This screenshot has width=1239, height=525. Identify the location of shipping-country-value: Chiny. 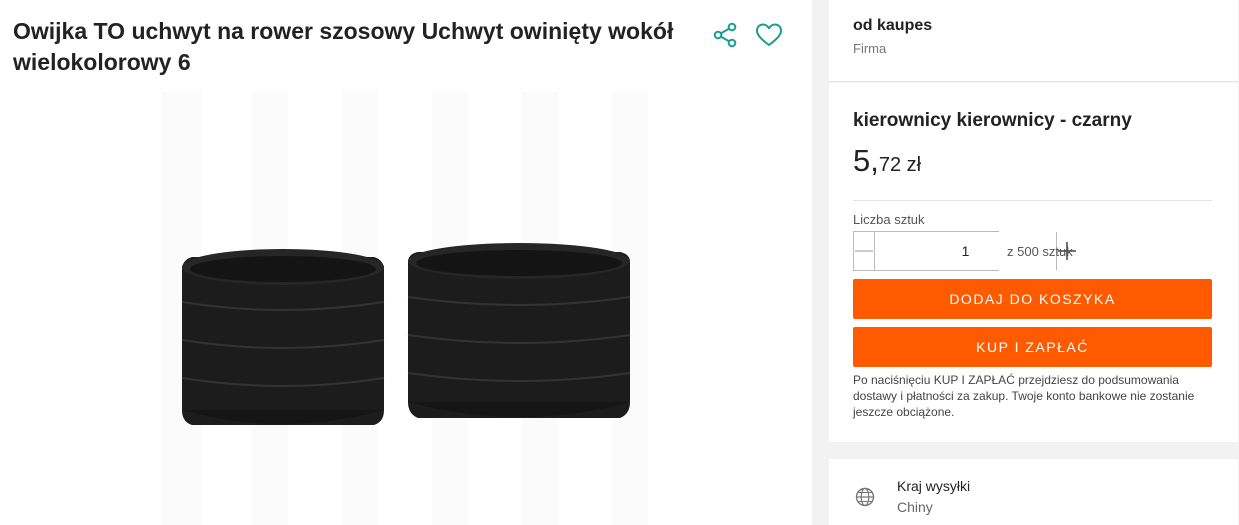
(915, 507).